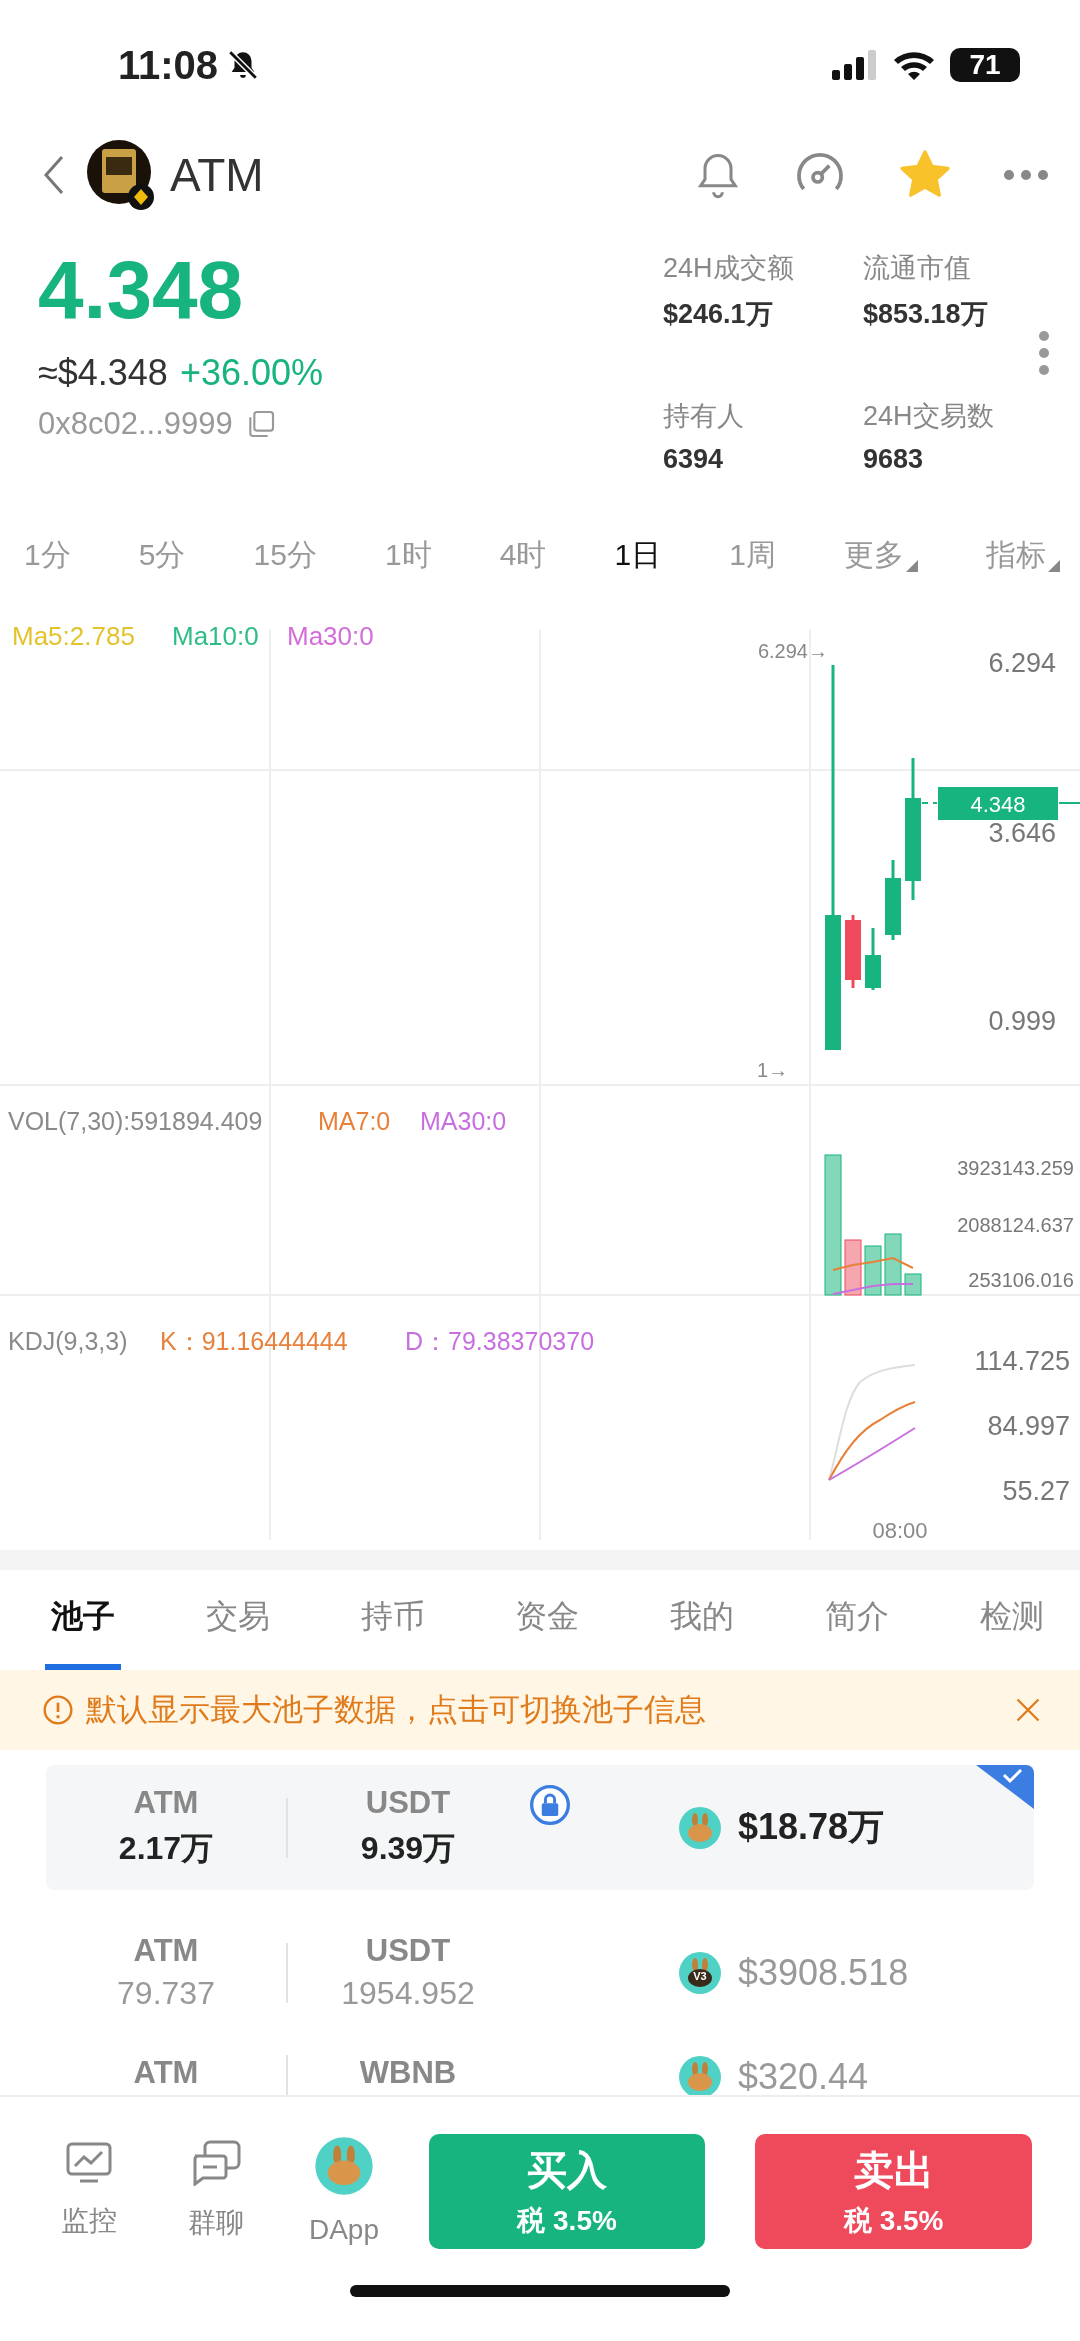 The image size is (1080, 2341). Describe the element at coordinates (1011, 1620) in the screenshot. I see `section-tab: 检测` at that location.